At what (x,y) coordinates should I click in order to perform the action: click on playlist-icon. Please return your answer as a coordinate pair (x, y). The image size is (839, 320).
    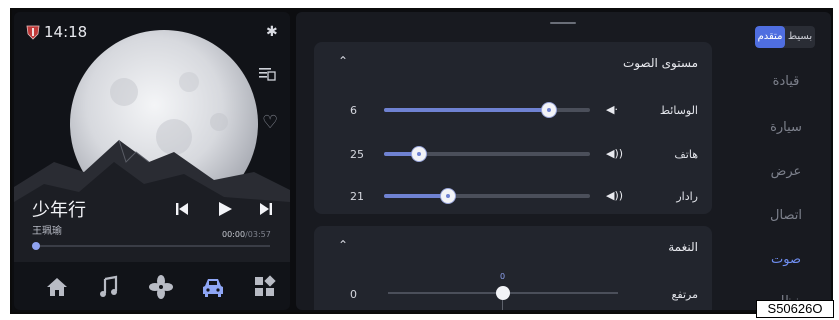
    Looking at the image, I should click on (267, 74).